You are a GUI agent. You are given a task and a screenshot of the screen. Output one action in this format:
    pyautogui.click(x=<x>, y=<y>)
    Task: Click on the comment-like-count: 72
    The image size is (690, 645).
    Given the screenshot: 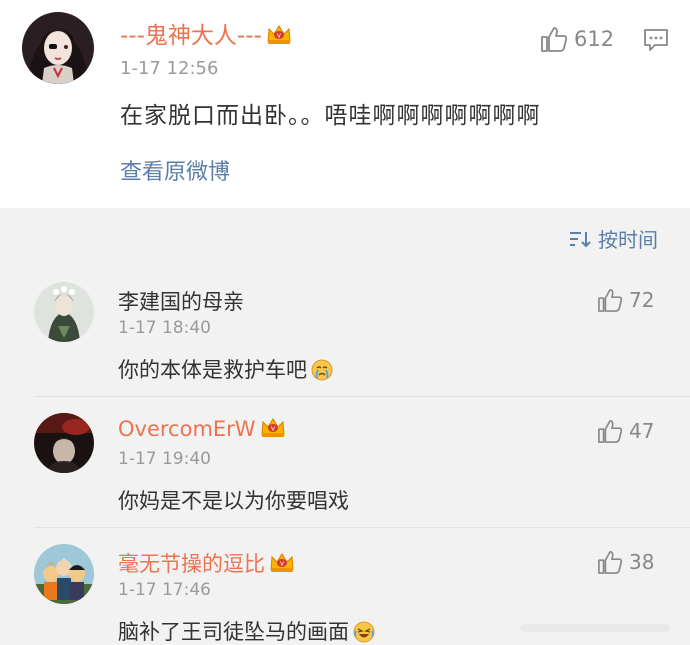 What is the action you would take?
    pyautogui.click(x=642, y=300)
    